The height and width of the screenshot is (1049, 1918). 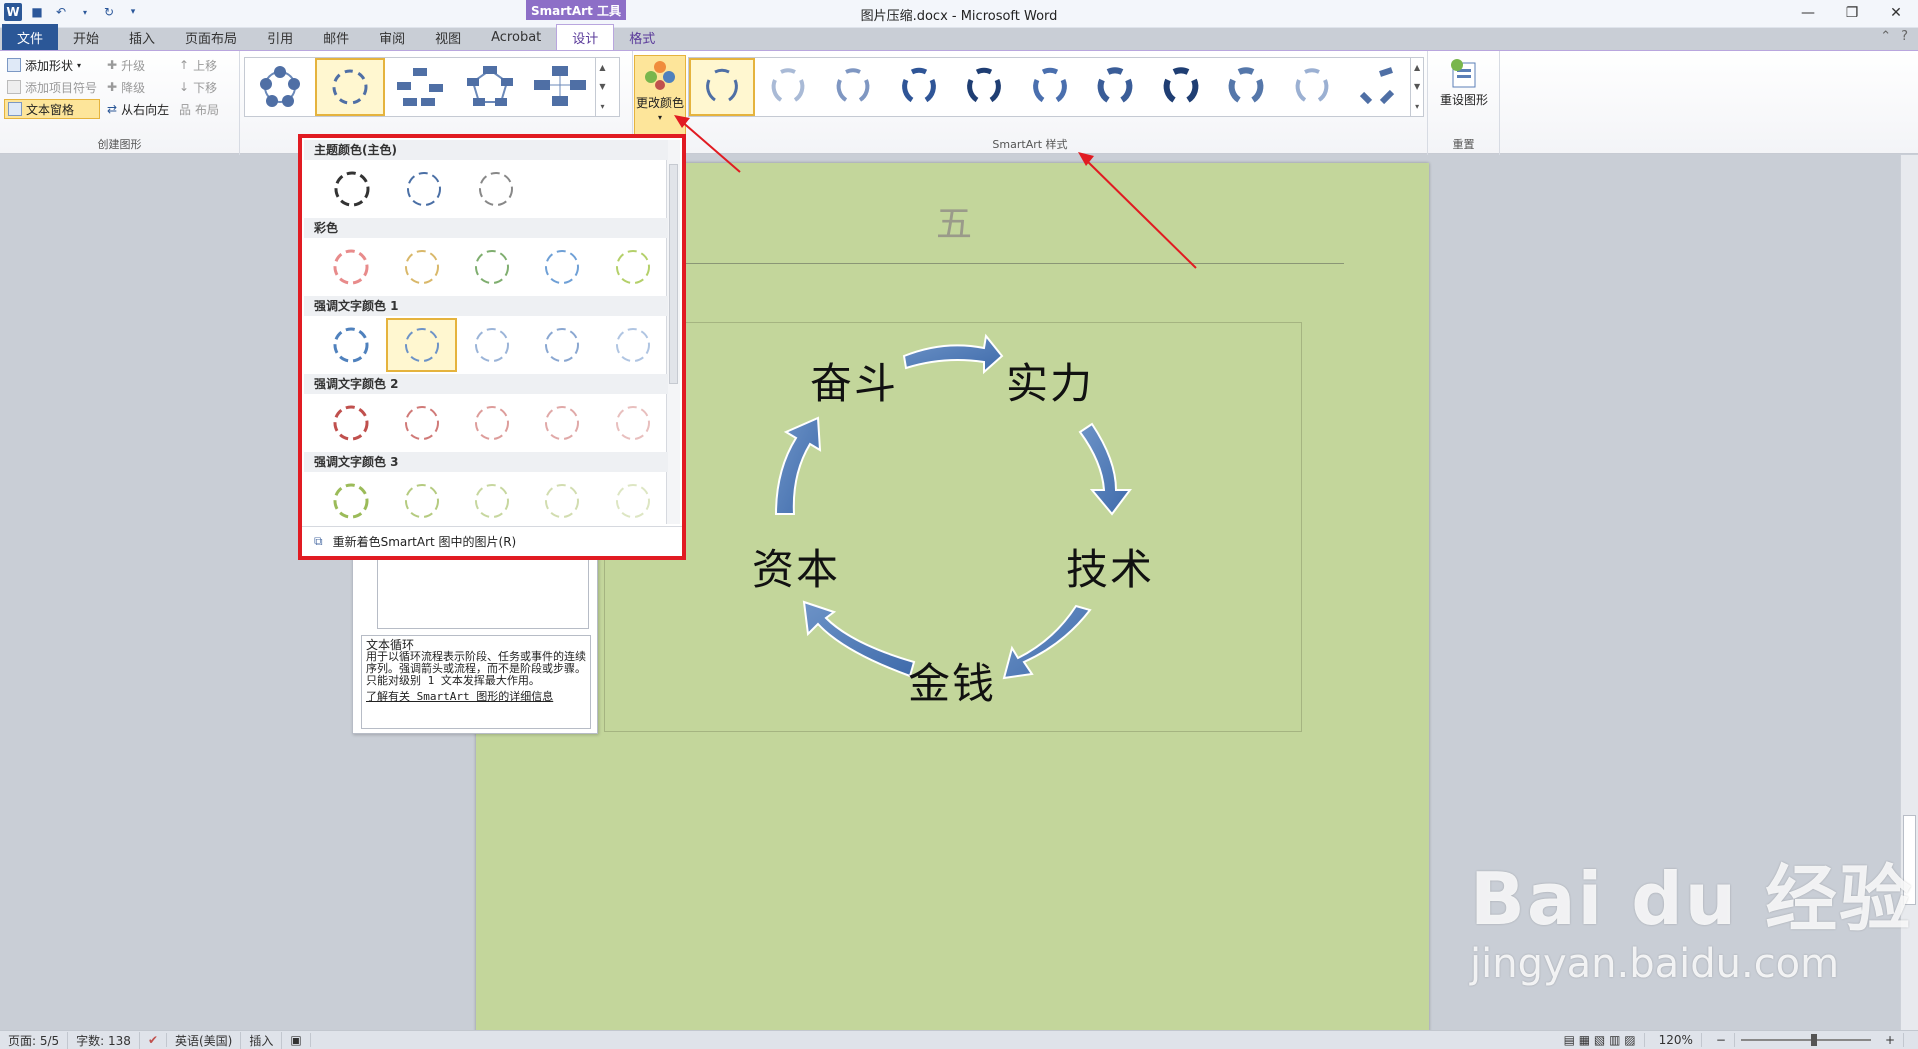 What do you see at coordinates (112, 65) in the screenshot?
I see `promote-icon: ✚` at bounding box center [112, 65].